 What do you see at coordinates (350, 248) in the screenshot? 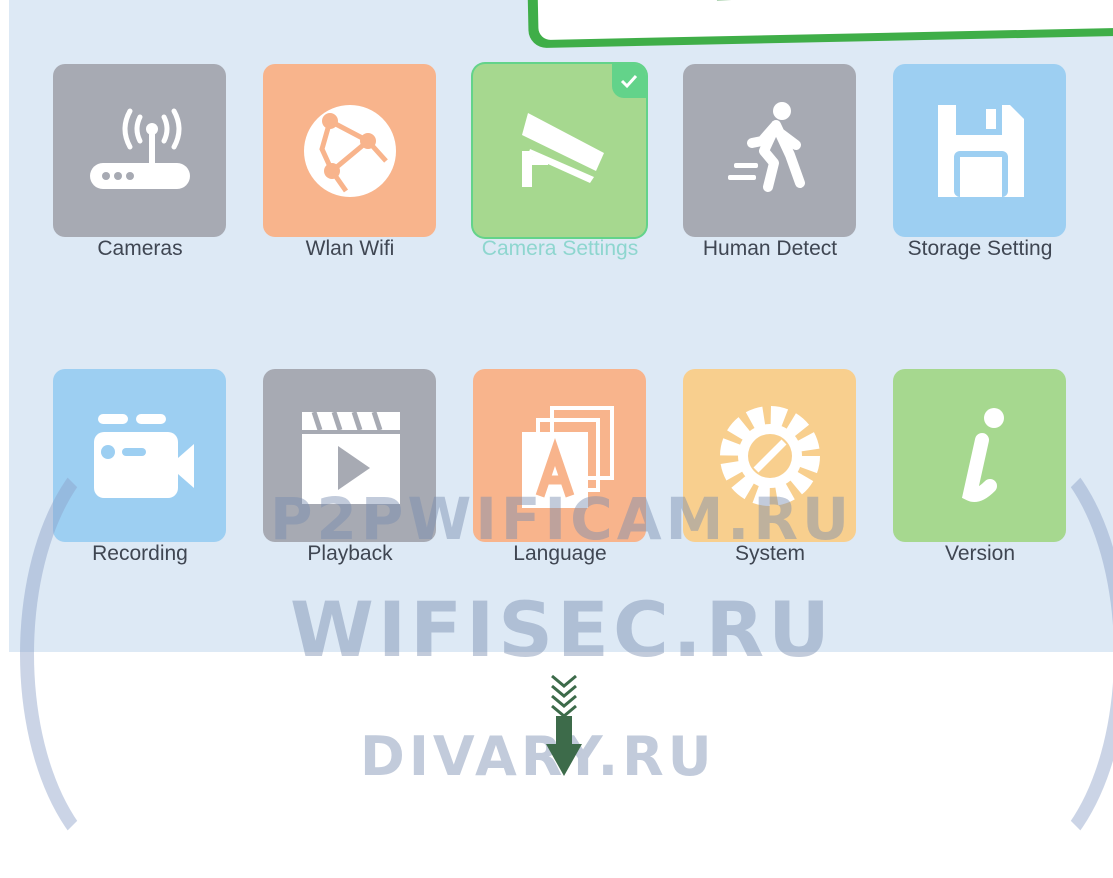
I see `menu-label-wlan-wifi: Wlan Wifi` at bounding box center [350, 248].